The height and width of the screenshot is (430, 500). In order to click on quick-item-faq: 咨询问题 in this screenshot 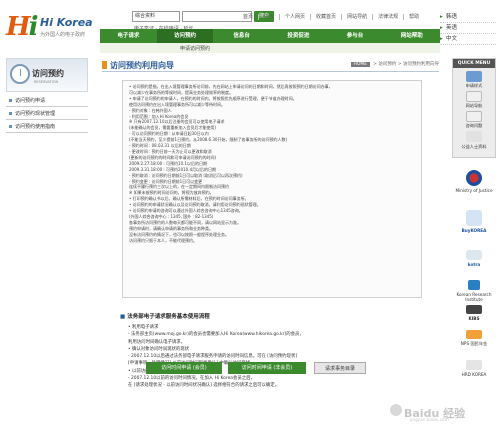, I will do `click(474, 126)`.